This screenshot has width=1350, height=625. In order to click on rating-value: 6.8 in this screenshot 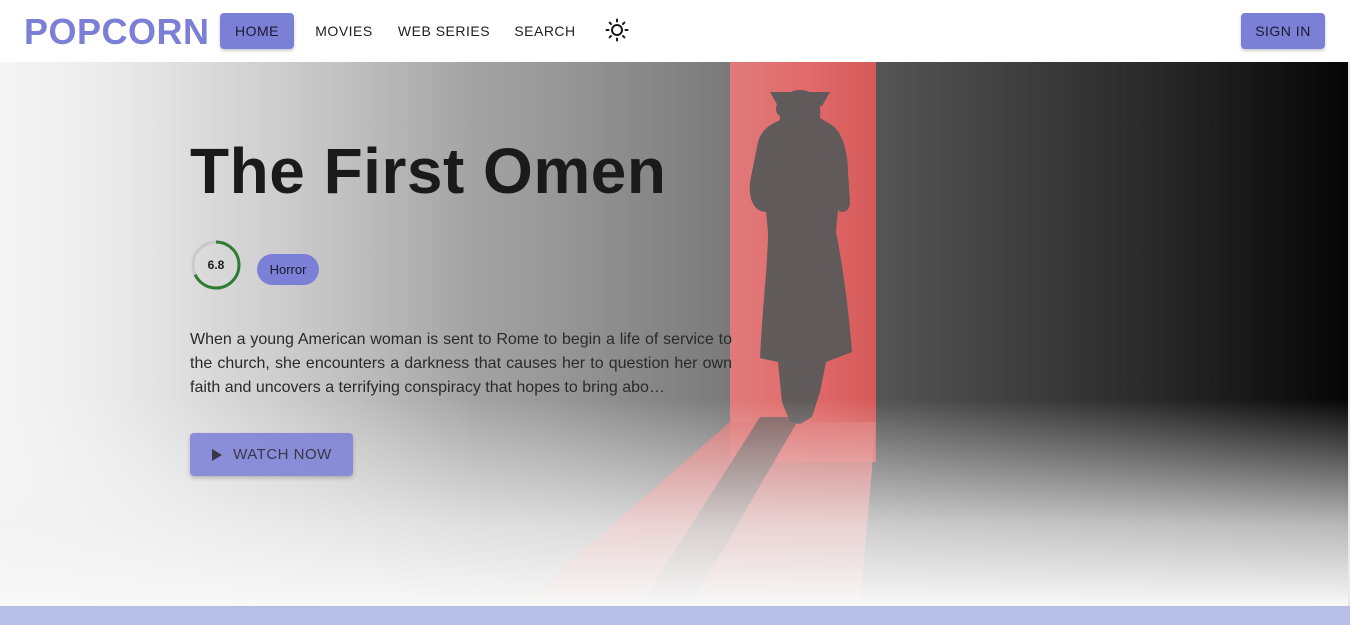, I will do `click(216, 265)`.